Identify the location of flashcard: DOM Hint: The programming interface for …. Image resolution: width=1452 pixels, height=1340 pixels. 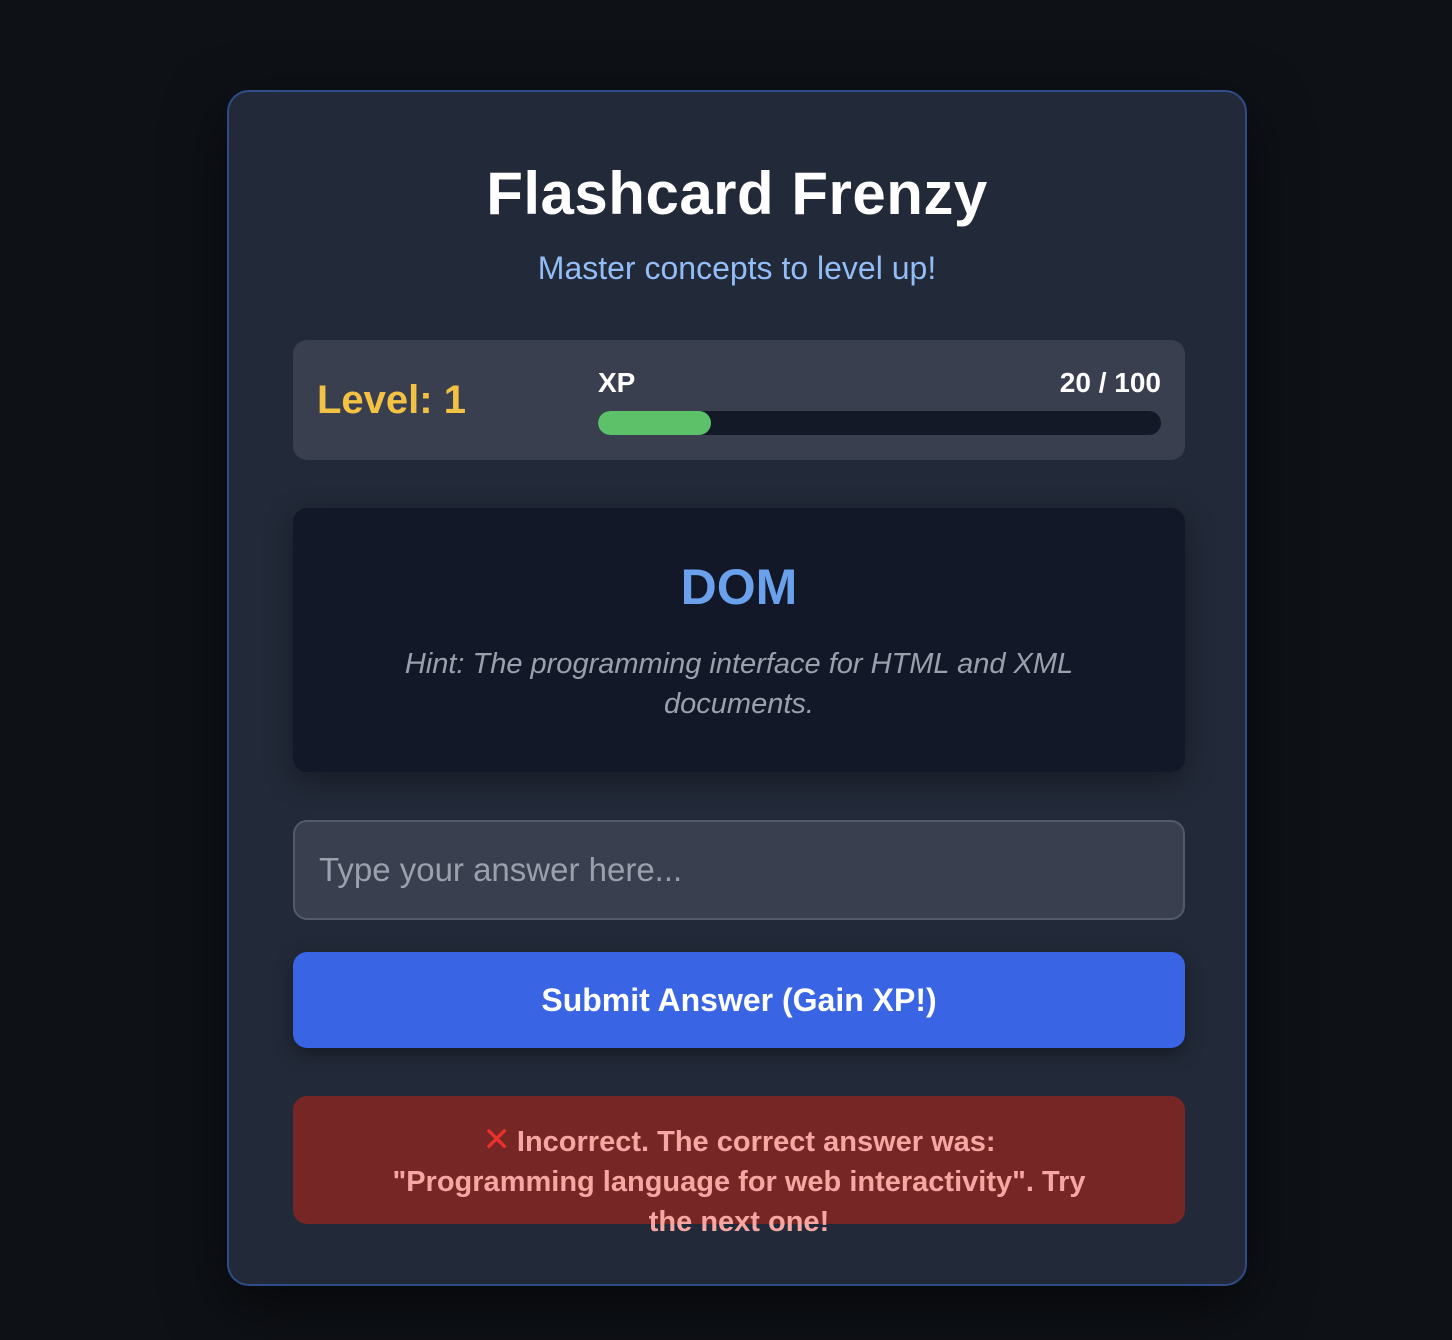
(739, 640).